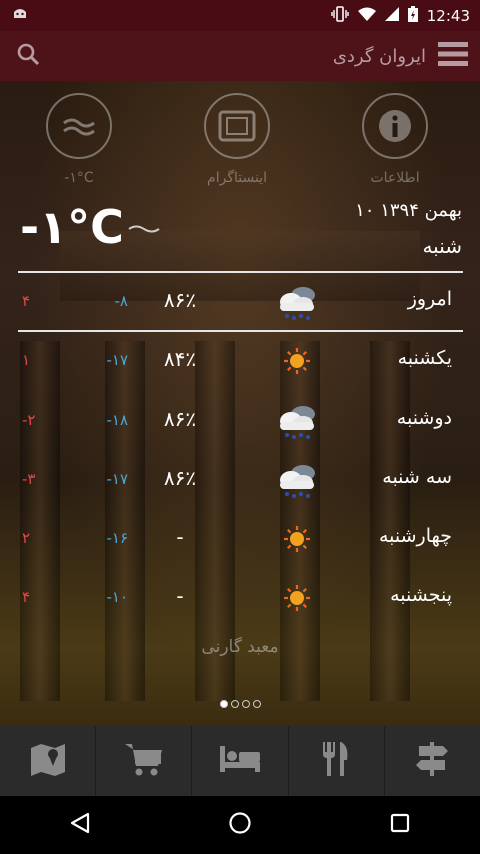 This screenshot has height=854, width=480. I want to click on instagram-label: اینستاگرام, so click(237, 178).